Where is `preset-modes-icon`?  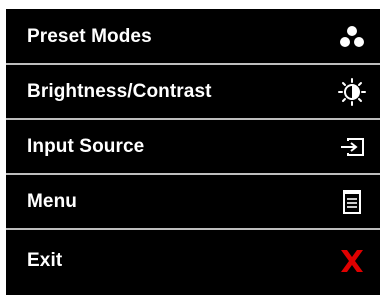 preset-modes-icon is located at coordinates (352, 37).